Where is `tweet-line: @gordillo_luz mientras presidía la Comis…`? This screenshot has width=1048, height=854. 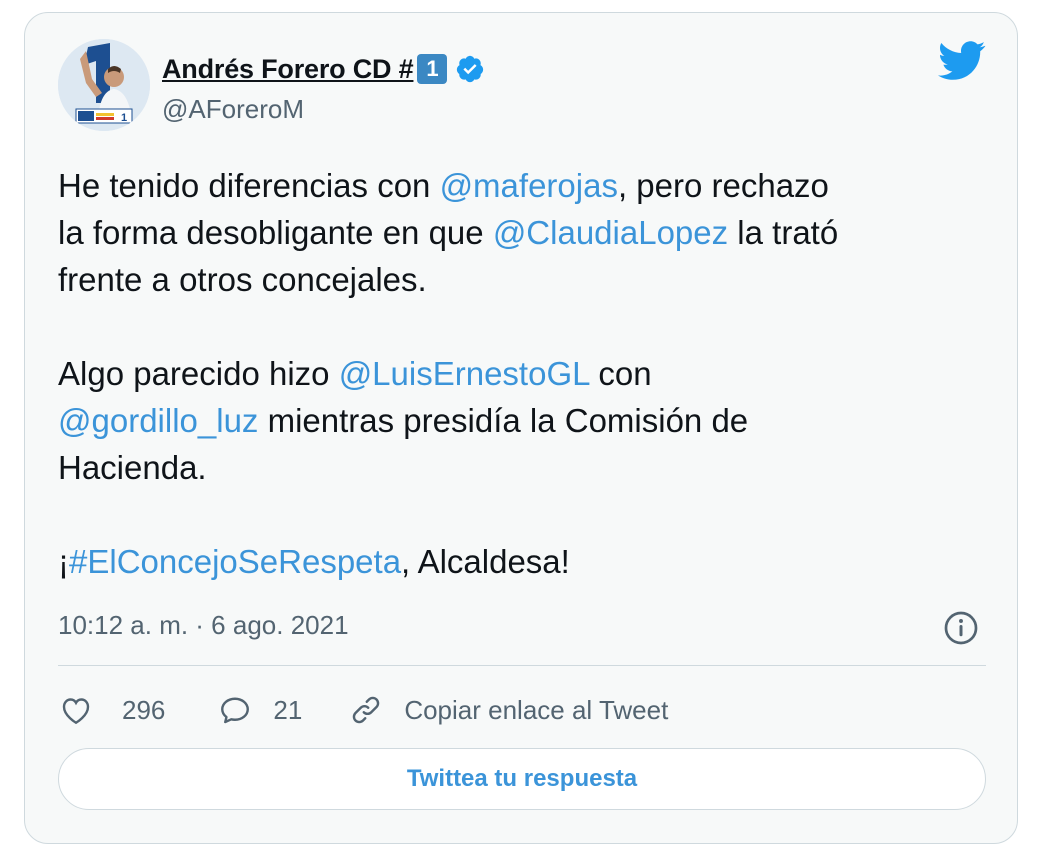
tweet-line: @gordillo_luz mientras presidía la Comis… is located at coordinates (403, 420).